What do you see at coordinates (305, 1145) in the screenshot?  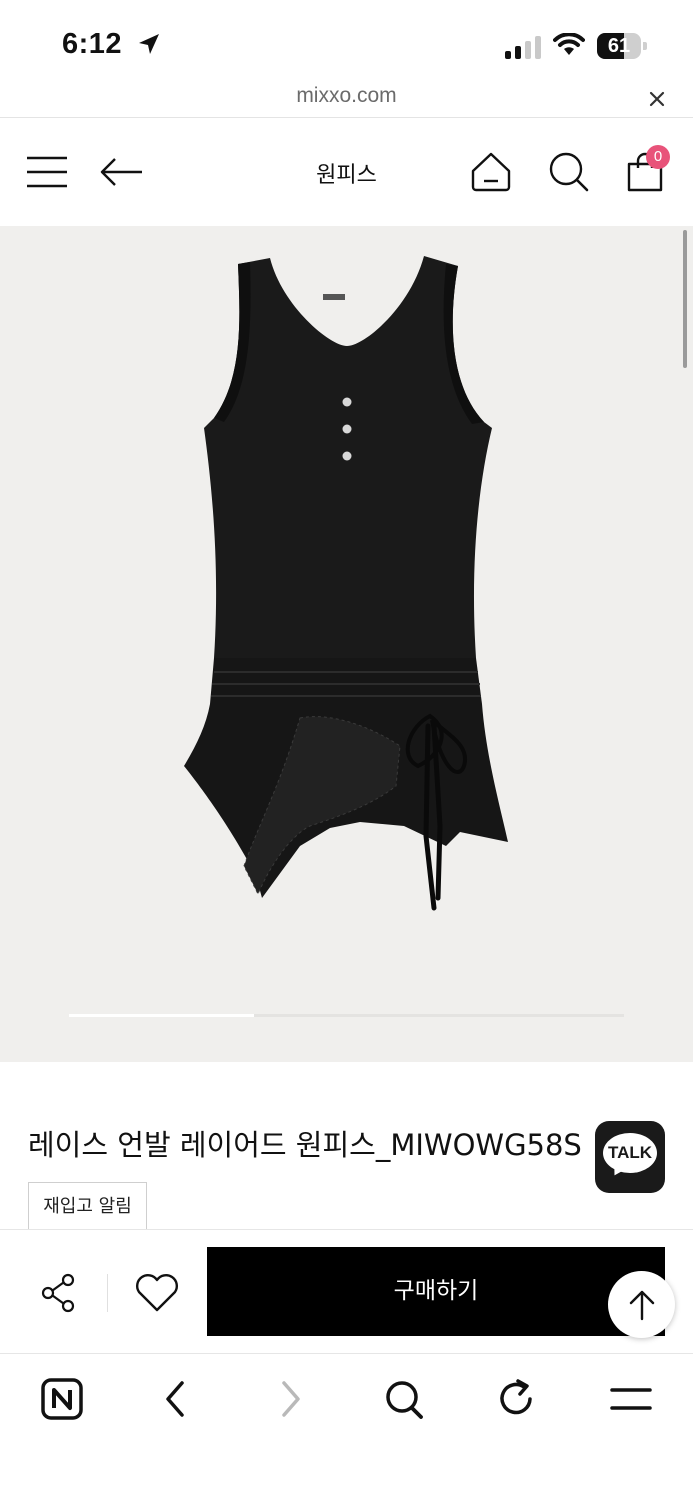 I see `product-name: 레이스 언발 레이어드 원피스_MIWOWG58S` at bounding box center [305, 1145].